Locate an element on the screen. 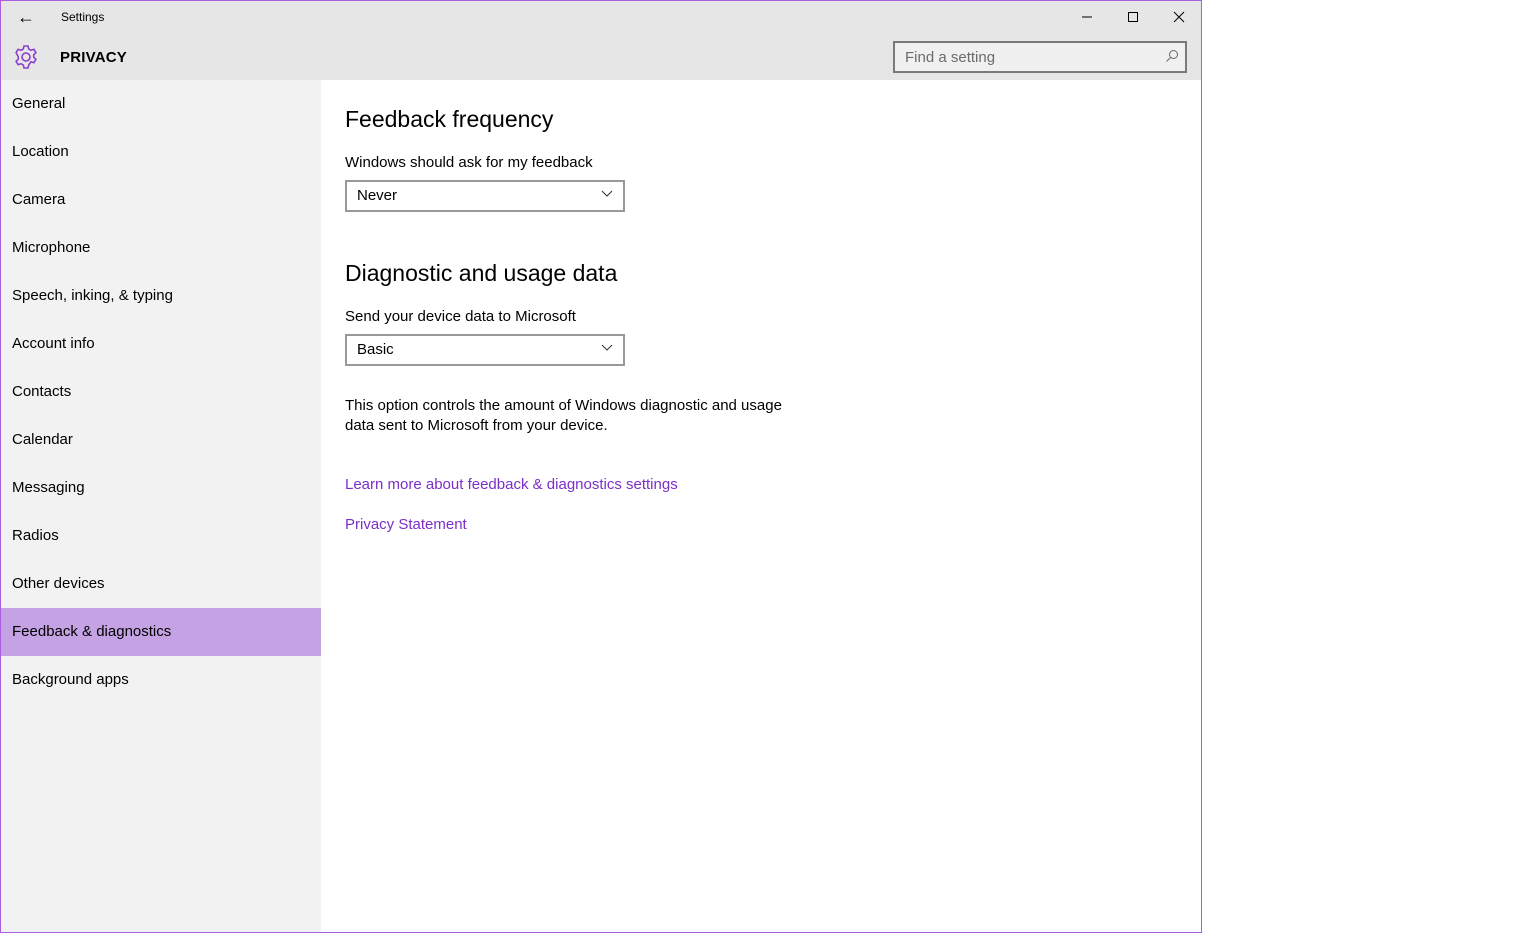 This screenshot has width=1536, height=933. diagnostic-data-dropdown: Basic is located at coordinates (485, 350).